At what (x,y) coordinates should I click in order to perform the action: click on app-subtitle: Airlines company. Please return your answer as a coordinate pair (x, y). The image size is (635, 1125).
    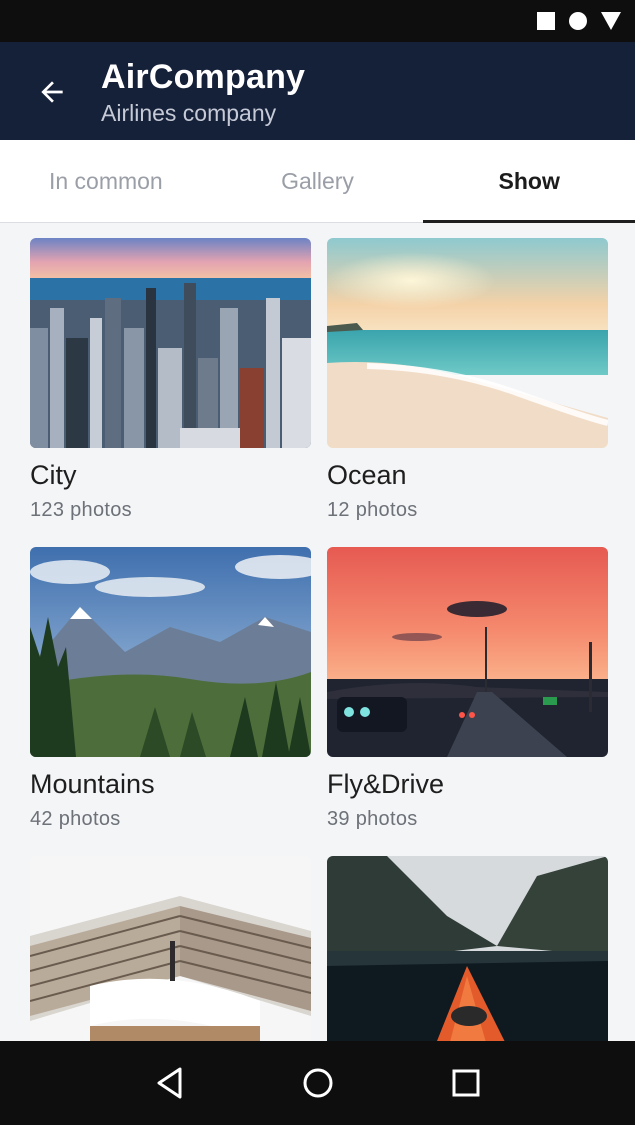
    Looking at the image, I should click on (189, 113).